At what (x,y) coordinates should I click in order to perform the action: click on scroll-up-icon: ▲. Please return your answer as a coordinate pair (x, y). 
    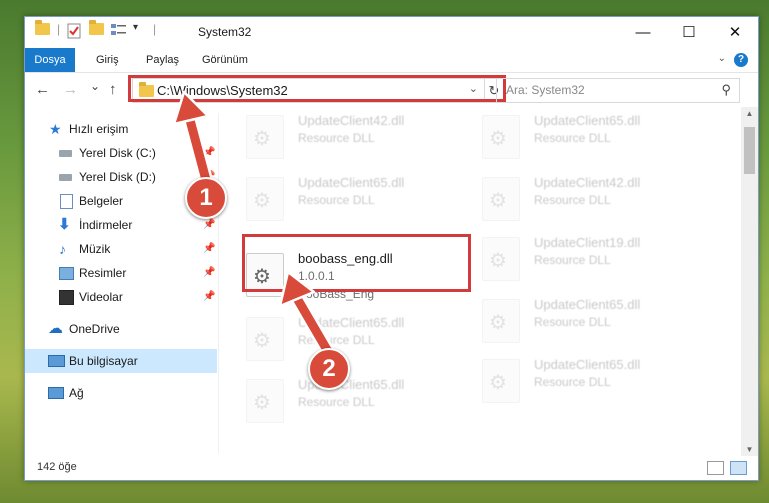
    Looking at the image, I should click on (749, 113).